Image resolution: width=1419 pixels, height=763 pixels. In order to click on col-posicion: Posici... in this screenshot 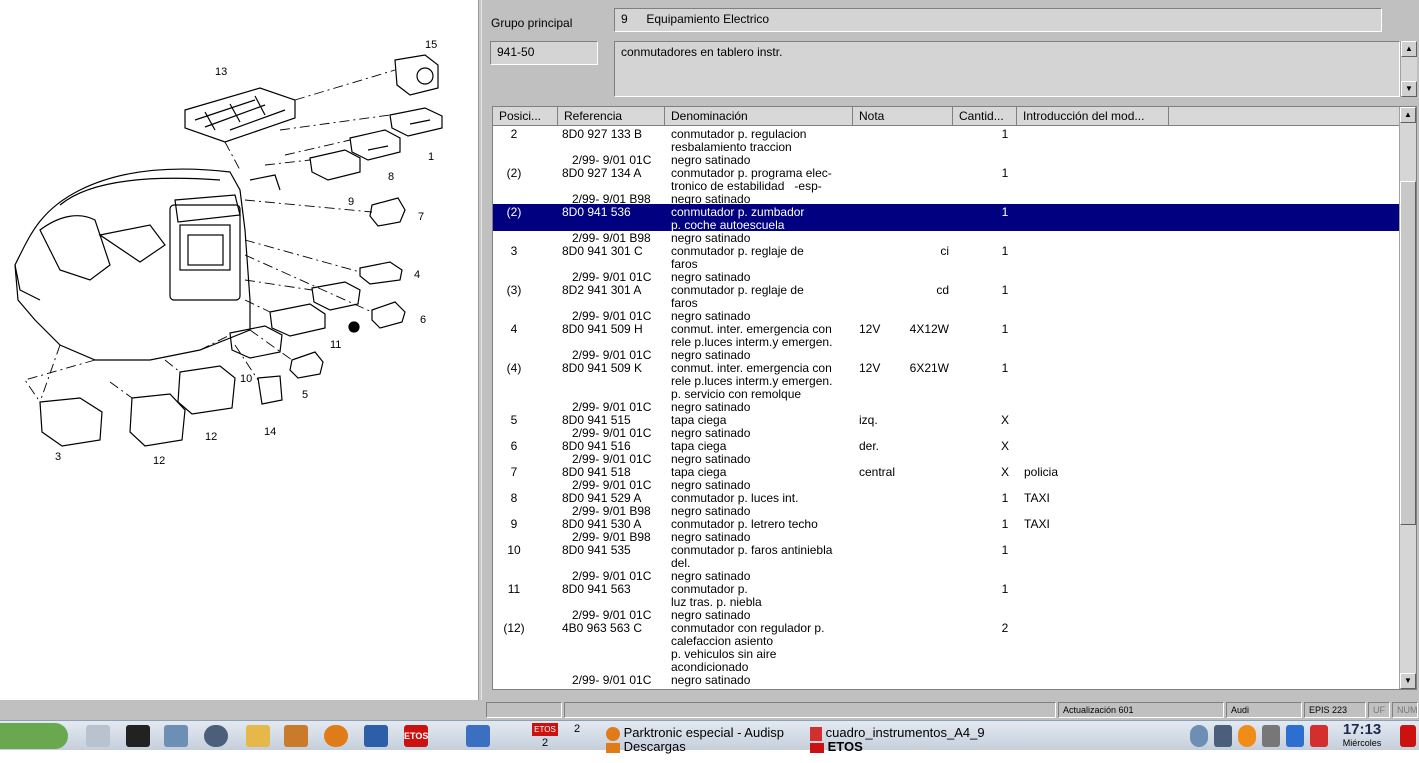, I will do `click(525, 116)`.